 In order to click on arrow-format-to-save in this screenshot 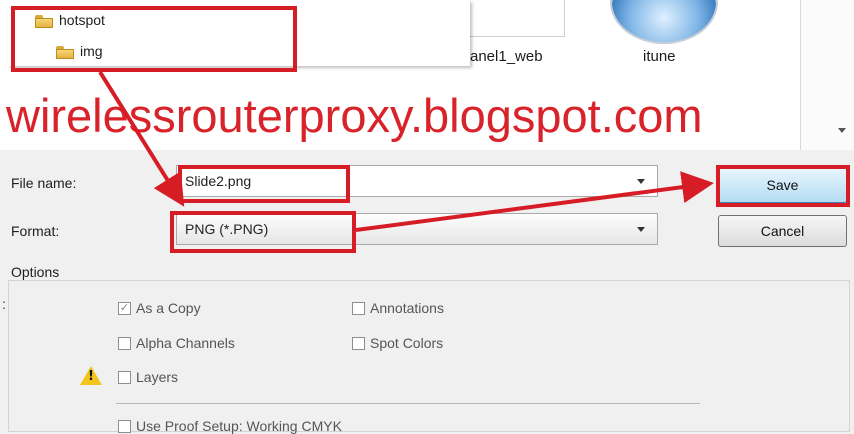, I will do `click(534, 201)`.